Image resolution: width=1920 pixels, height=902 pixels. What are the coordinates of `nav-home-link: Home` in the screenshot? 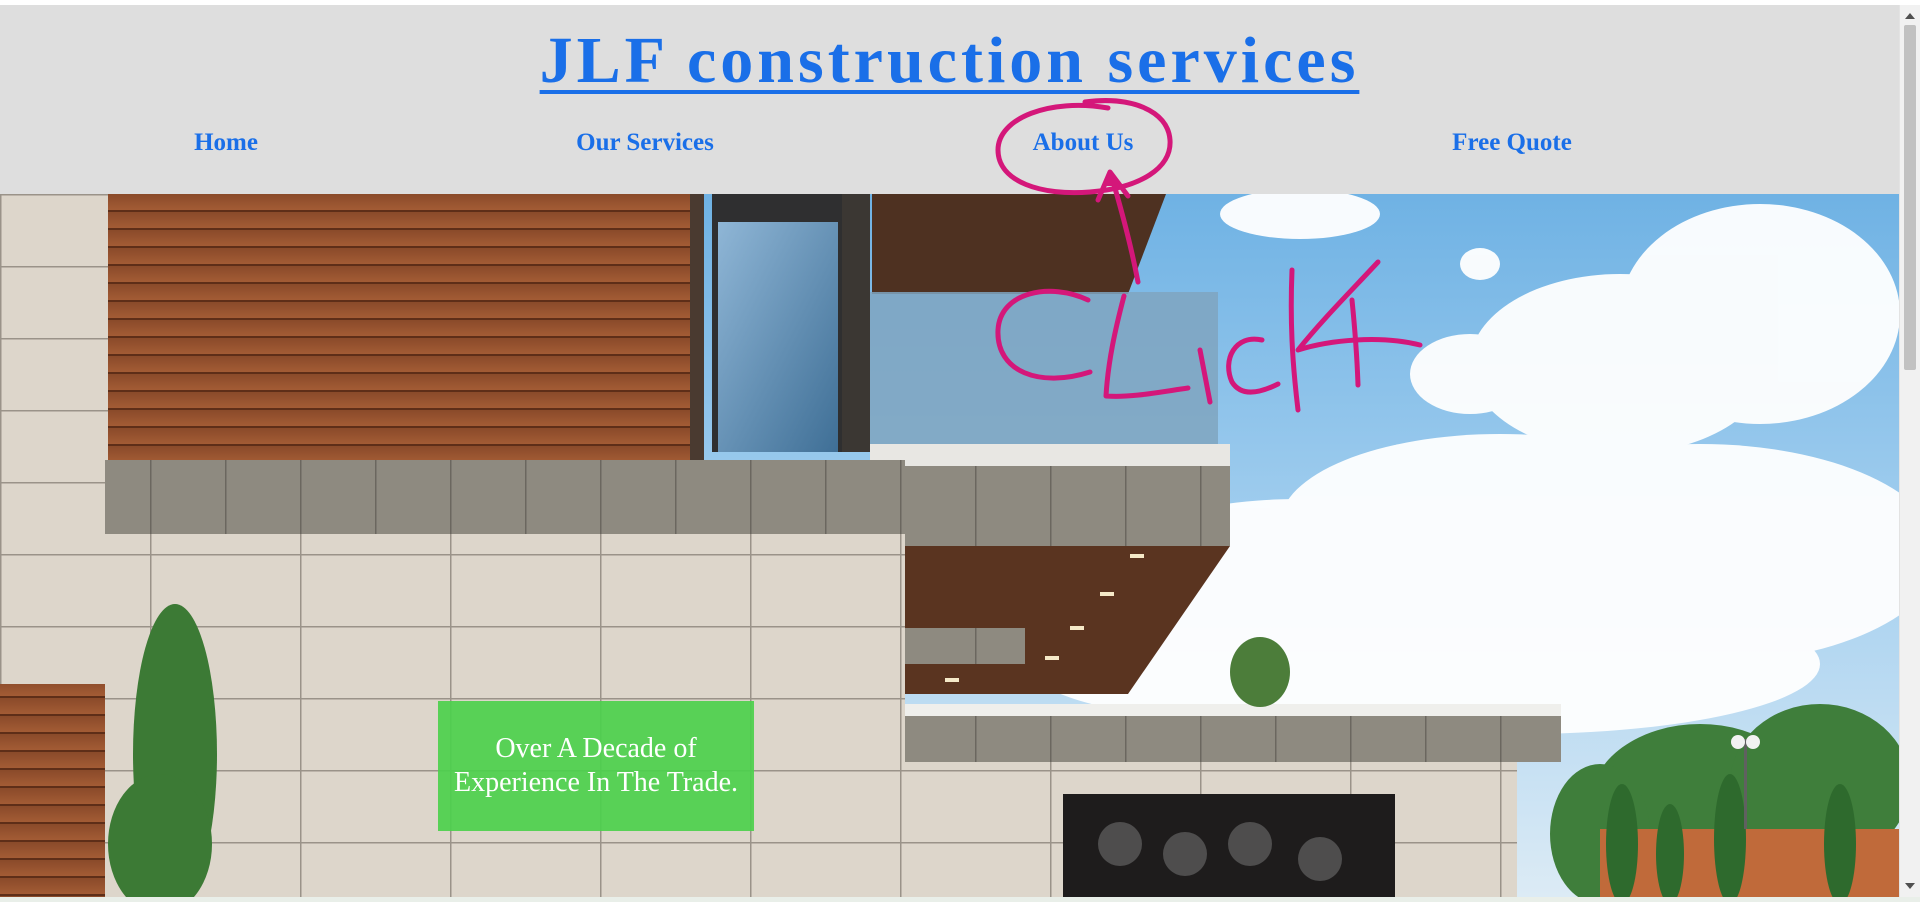 It's located at (226, 143).